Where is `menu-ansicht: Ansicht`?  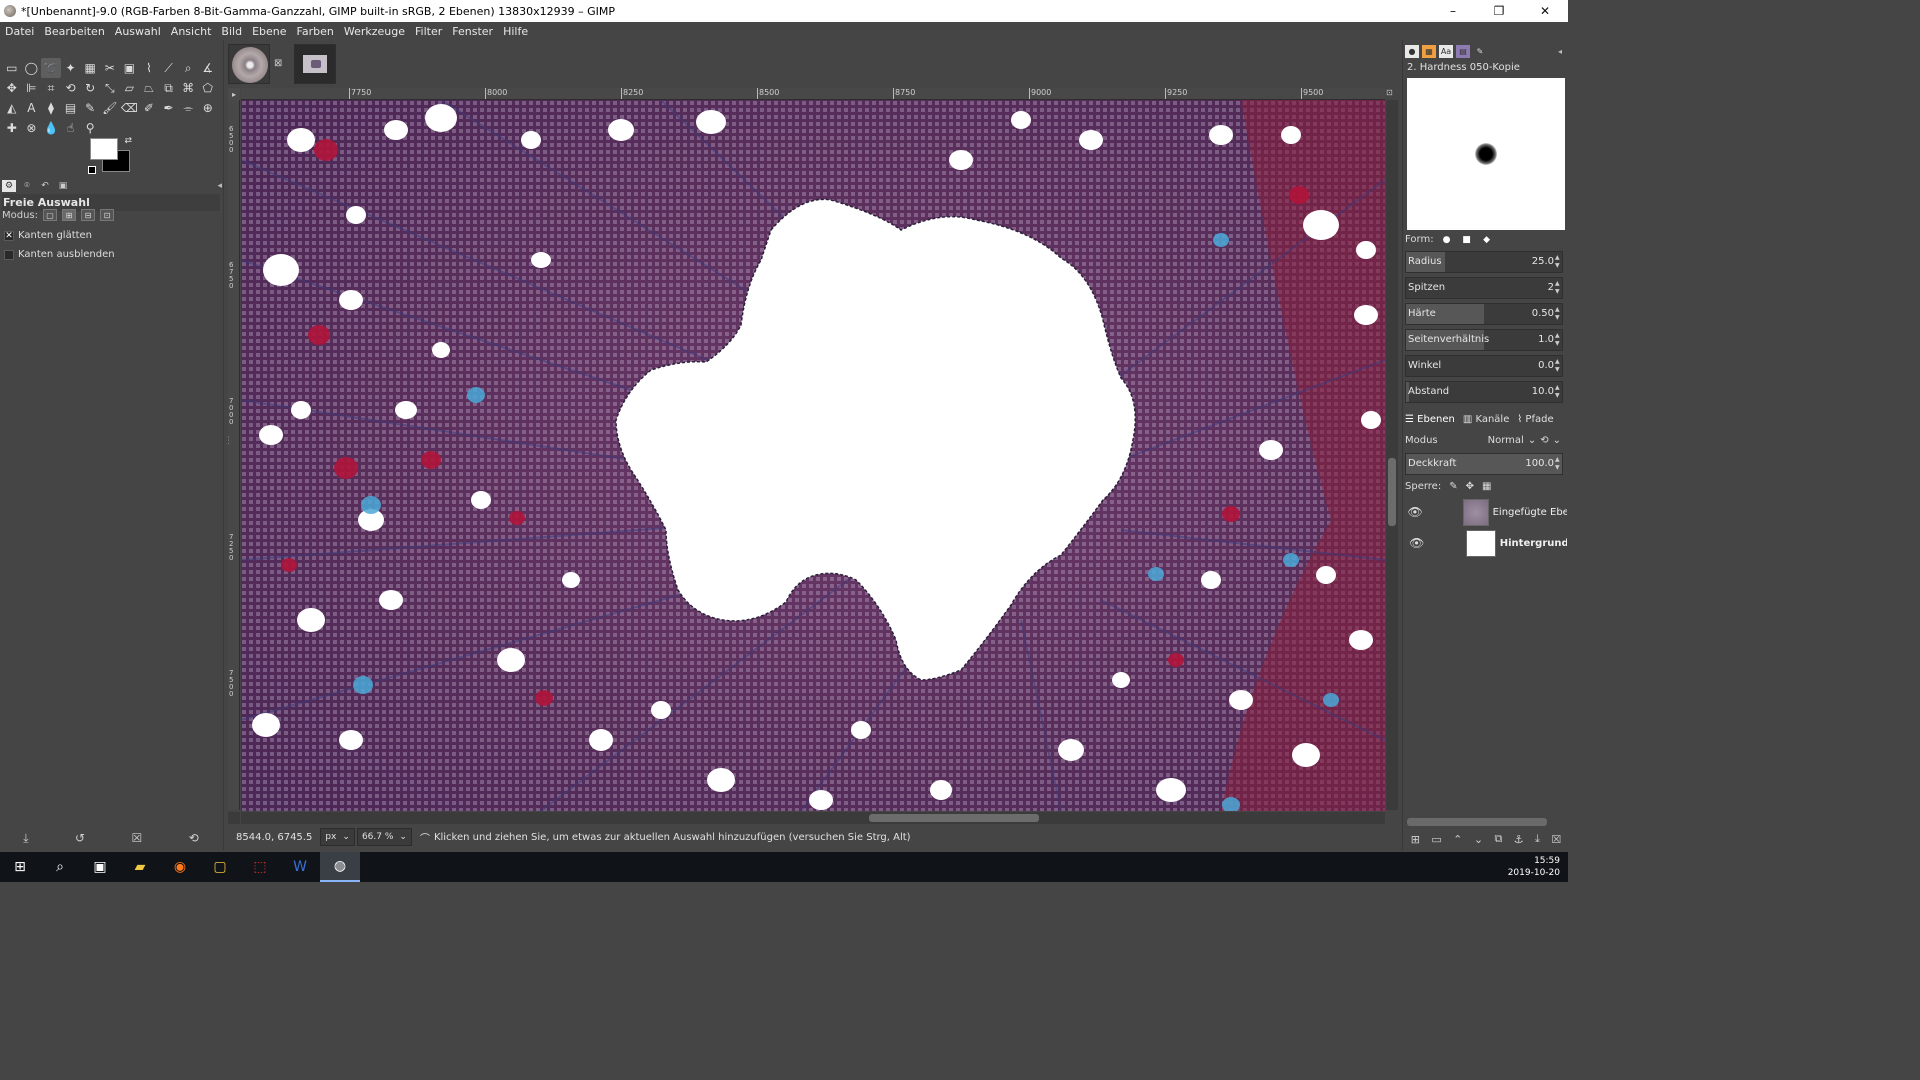
menu-ansicht: Ansicht is located at coordinates (191, 31).